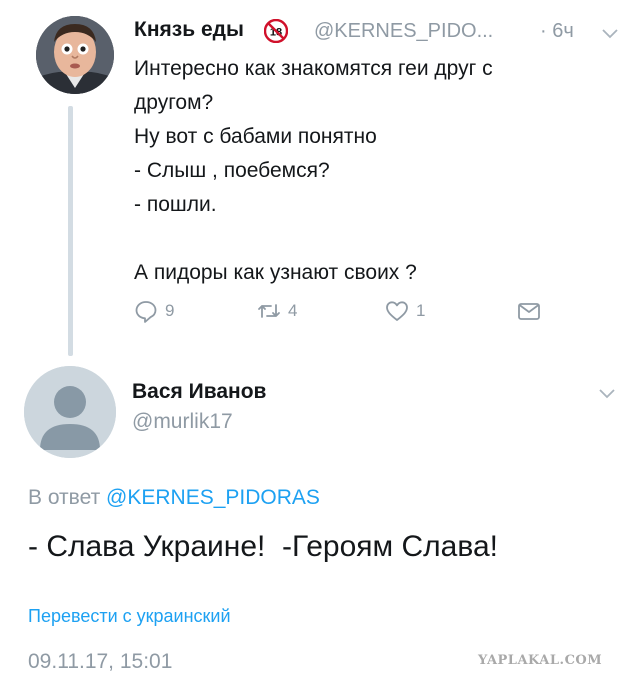 Image resolution: width=640 pixels, height=692 pixels. I want to click on reply-prefix: В ответ, so click(64, 497).